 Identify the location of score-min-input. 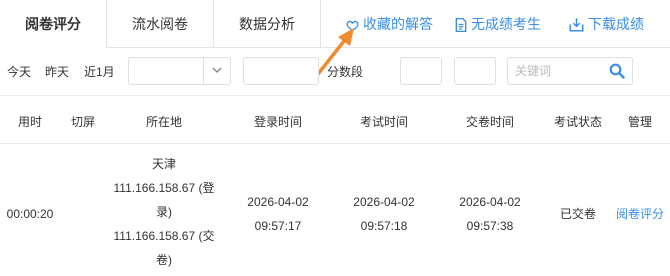
(421, 71).